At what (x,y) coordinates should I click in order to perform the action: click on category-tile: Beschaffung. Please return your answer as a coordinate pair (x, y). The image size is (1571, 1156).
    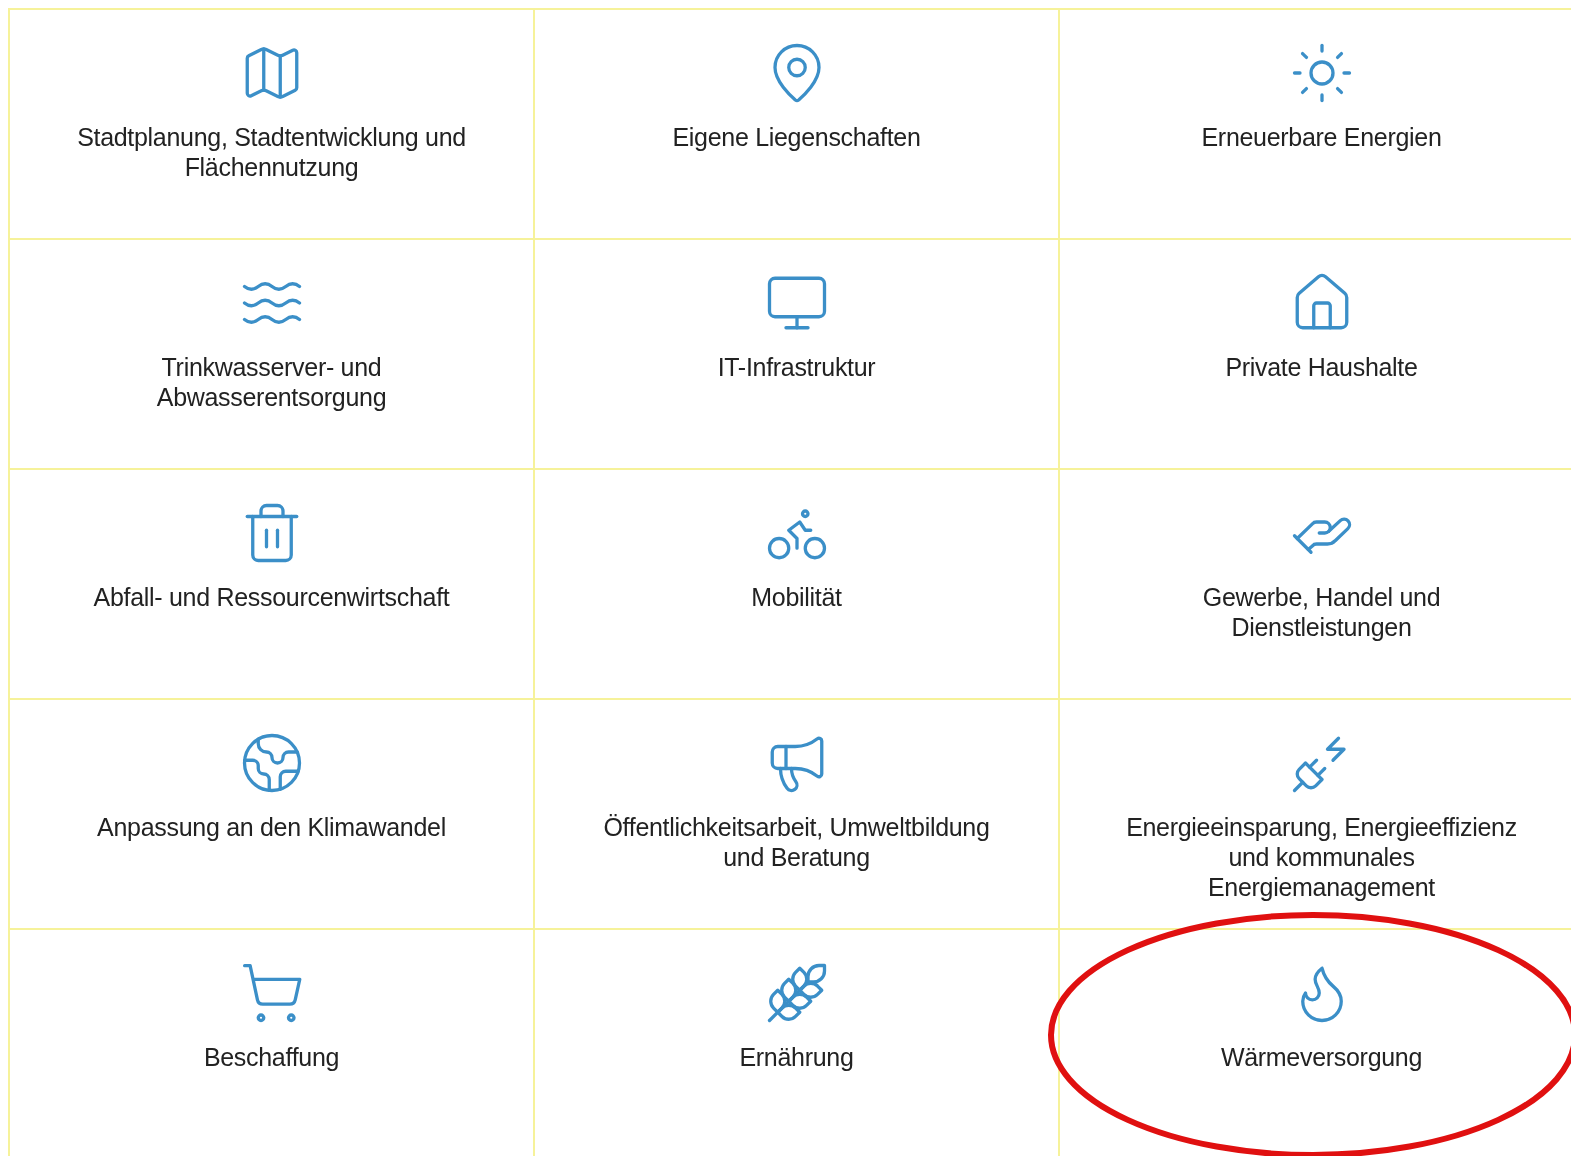
    Looking at the image, I should click on (272, 1043).